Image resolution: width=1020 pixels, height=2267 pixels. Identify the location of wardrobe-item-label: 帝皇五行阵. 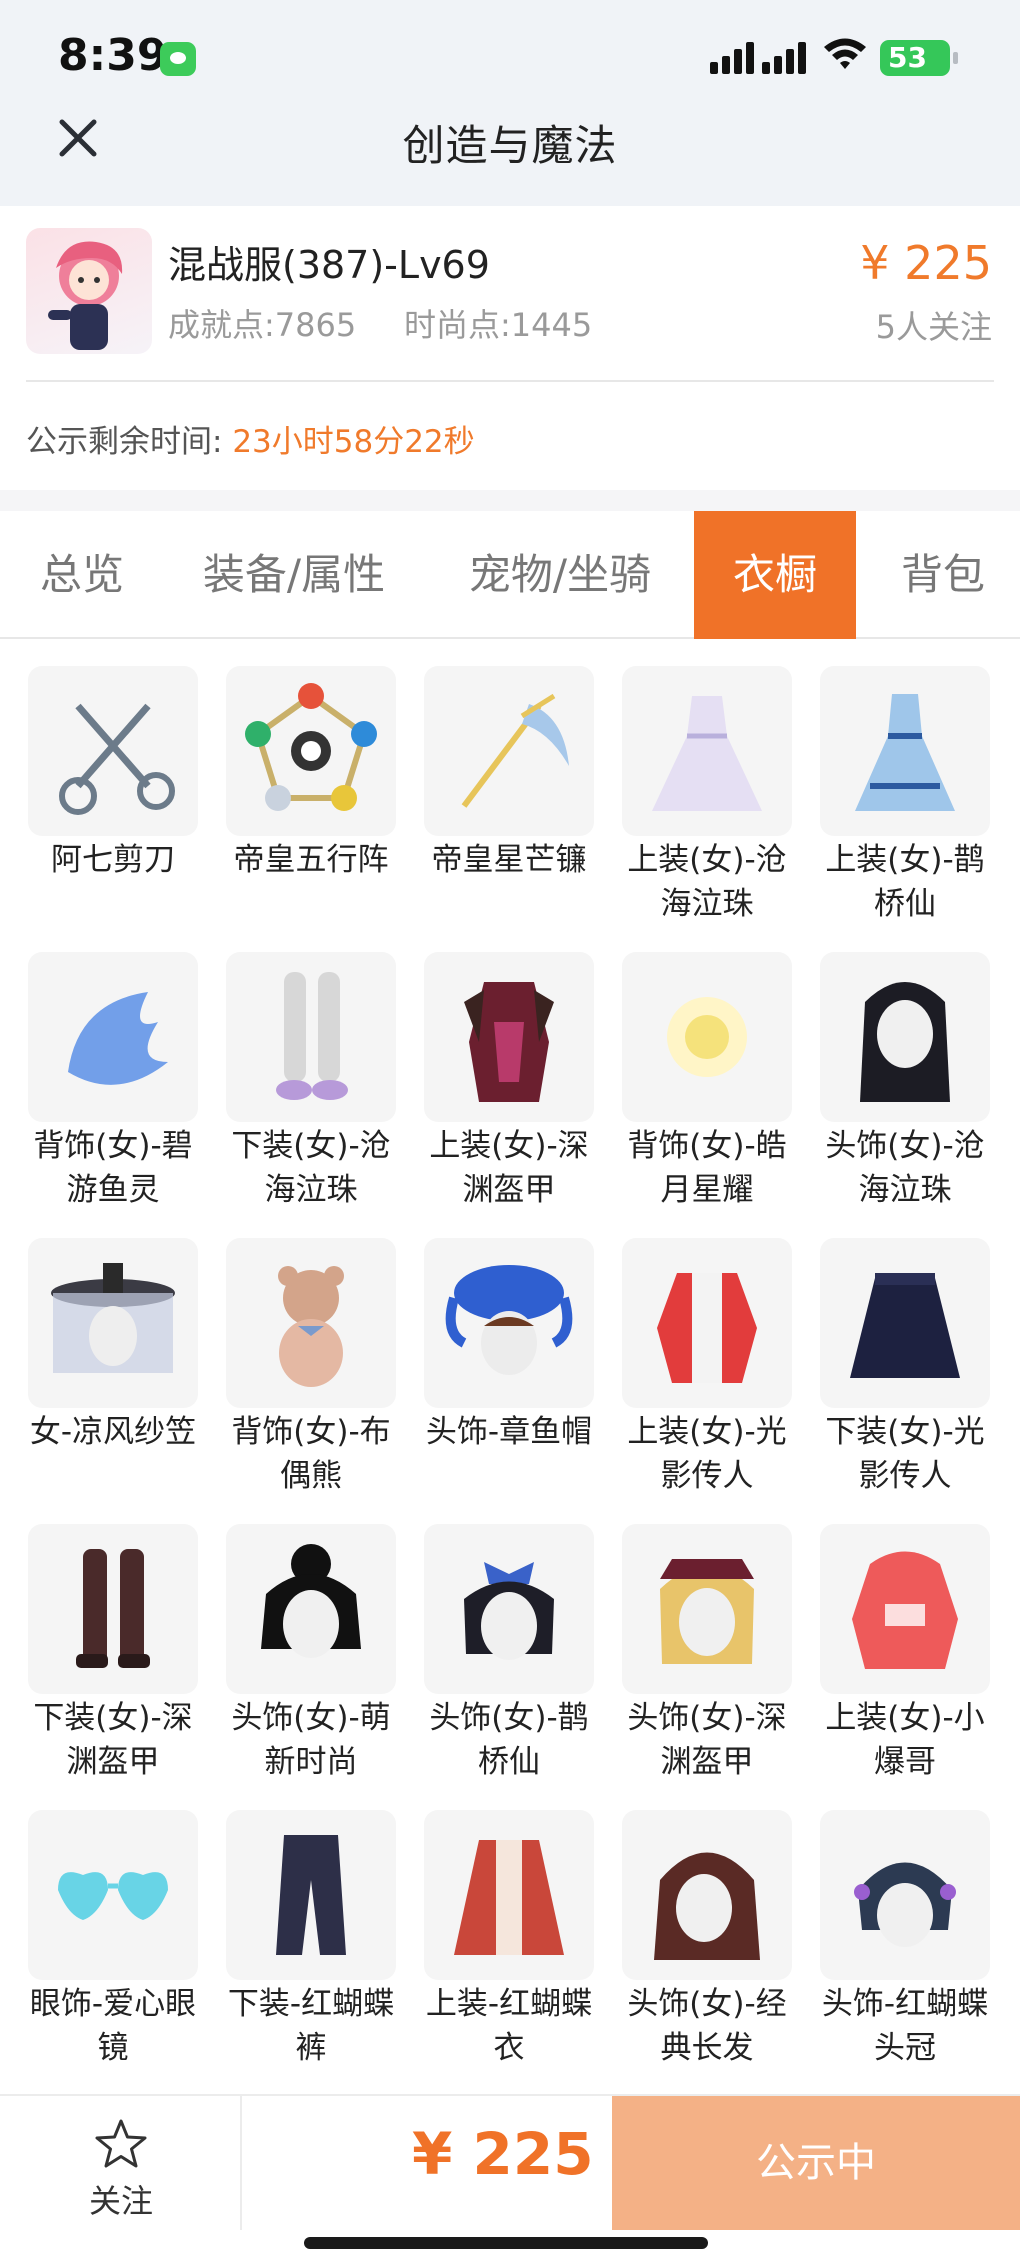
(311, 860).